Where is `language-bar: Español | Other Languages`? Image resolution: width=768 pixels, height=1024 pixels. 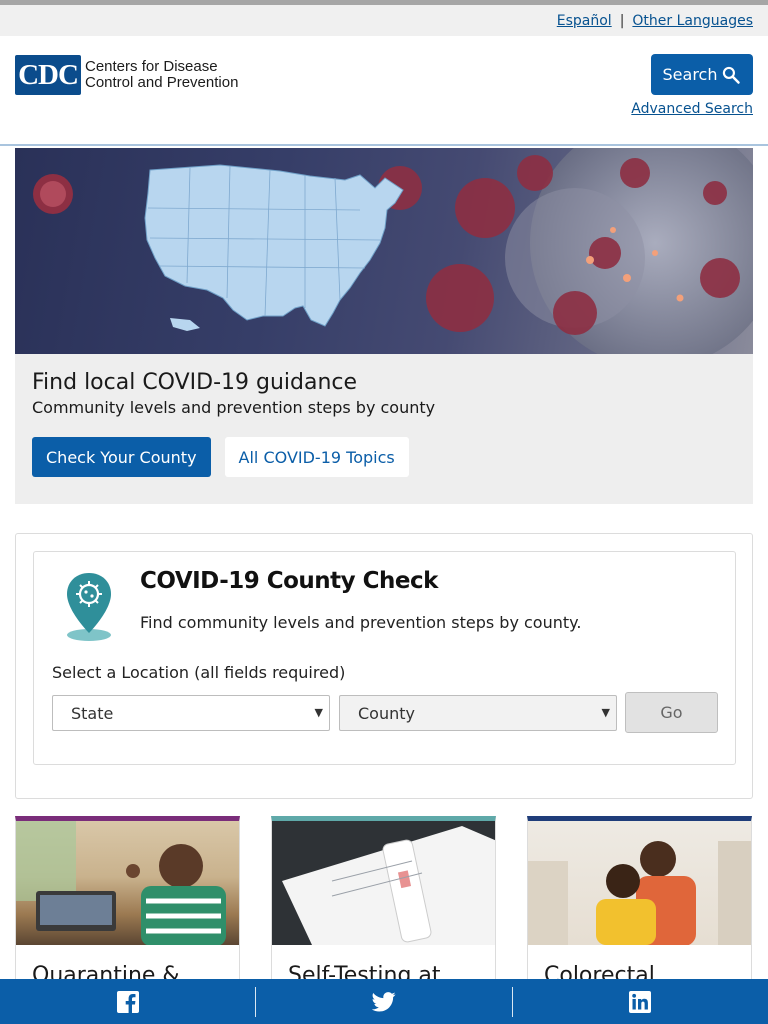
language-bar: Español | Other Languages is located at coordinates (384, 20).